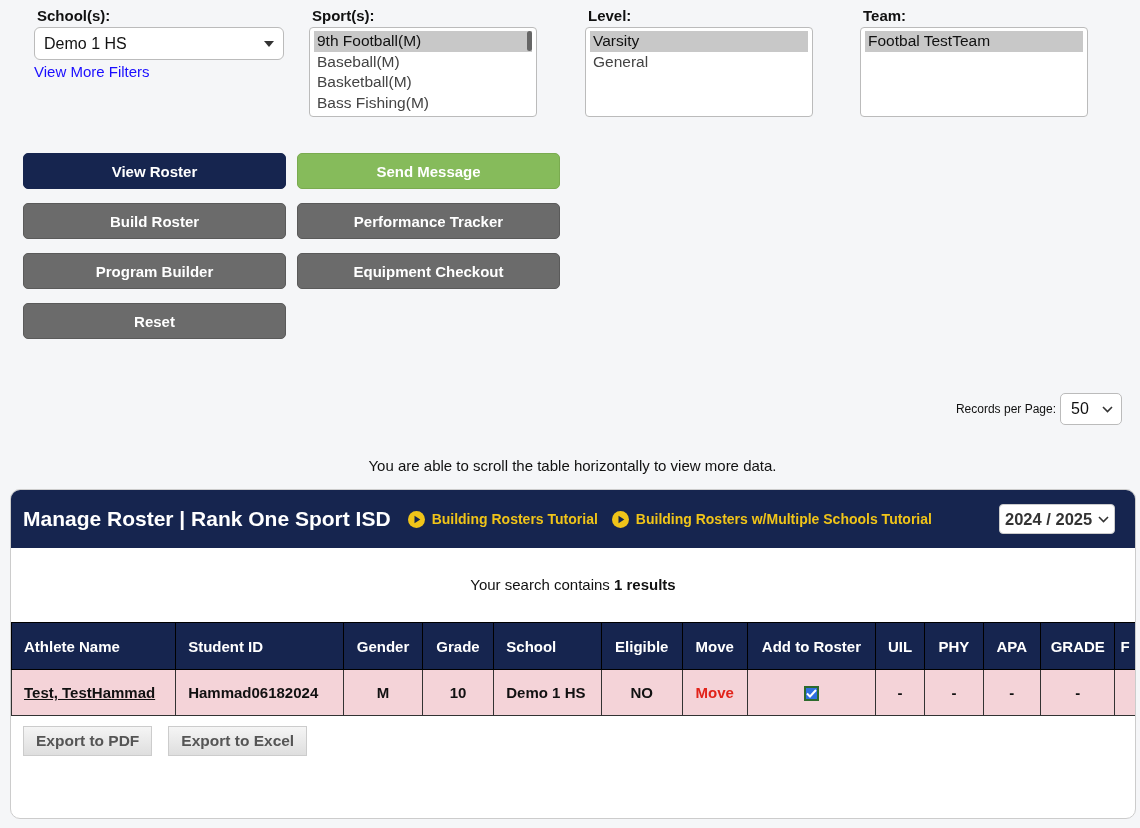 The height and width of the screenshot is (828, 1140). I want to click on filter-label: Level:, so click(610, 15).